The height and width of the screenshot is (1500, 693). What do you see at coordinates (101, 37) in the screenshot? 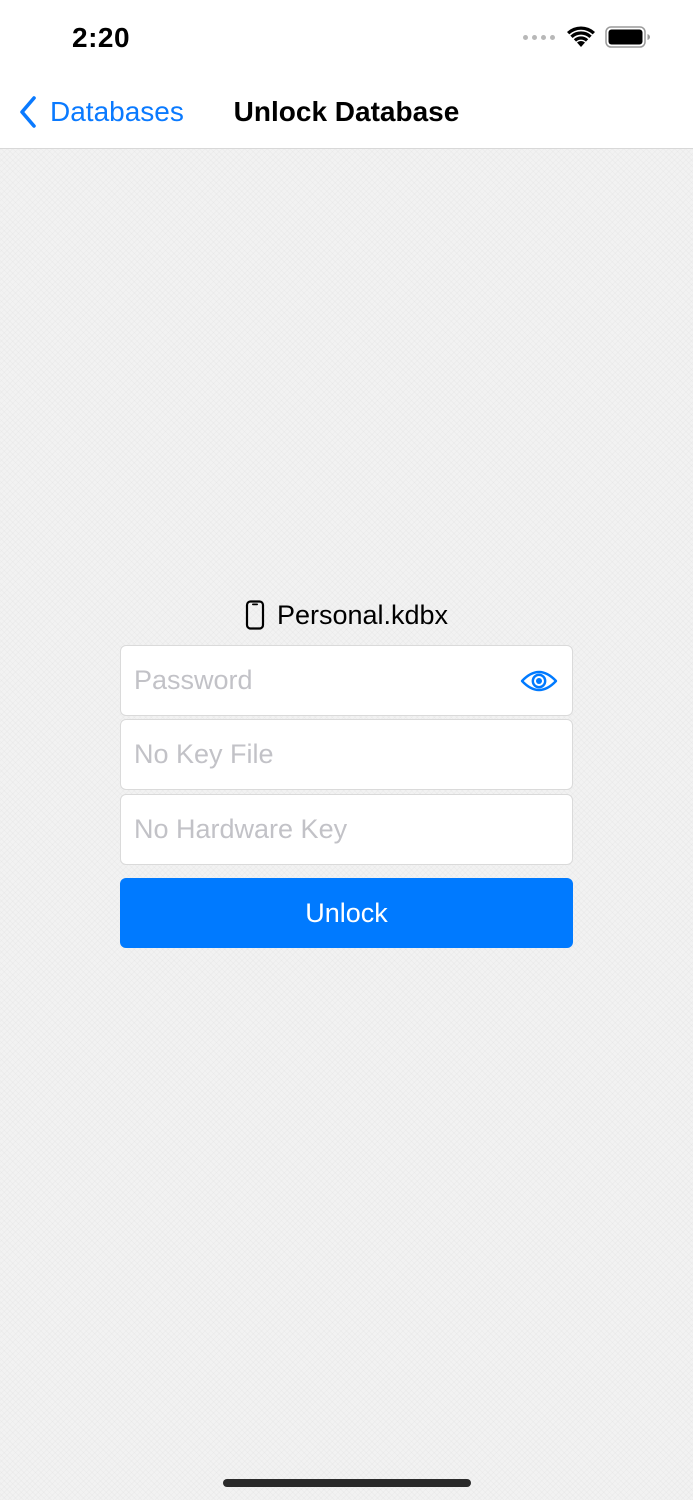
I see `status-time: 2:20` at bounding box center [101, 37].